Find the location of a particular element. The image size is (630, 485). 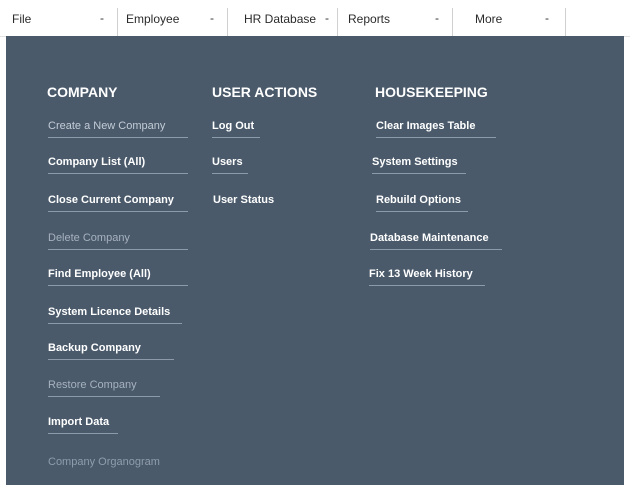

menu-file: File - is located at coordinates (59, 22).